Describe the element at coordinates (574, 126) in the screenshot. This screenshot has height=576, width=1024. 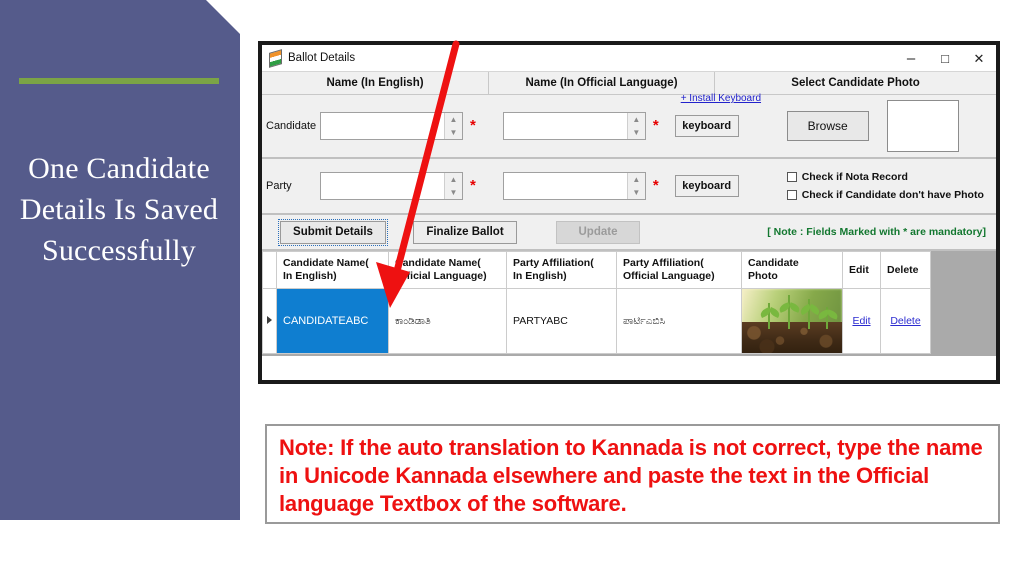
I see `candidate-name-official-input: ▲ ▼` at that location.